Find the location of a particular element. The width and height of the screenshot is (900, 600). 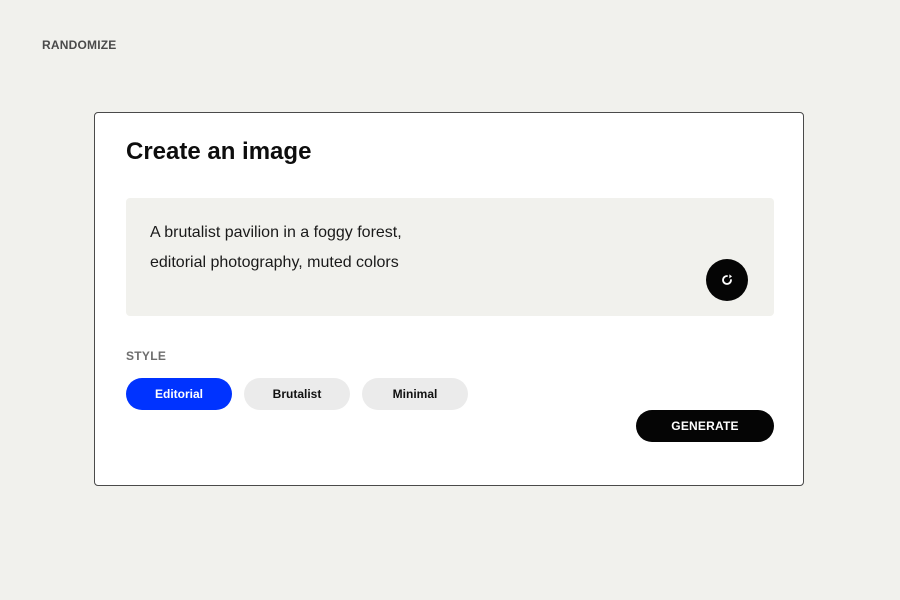

style-chip-group: Editorial Brutalist Minimal is located at coordinates (297, 394).